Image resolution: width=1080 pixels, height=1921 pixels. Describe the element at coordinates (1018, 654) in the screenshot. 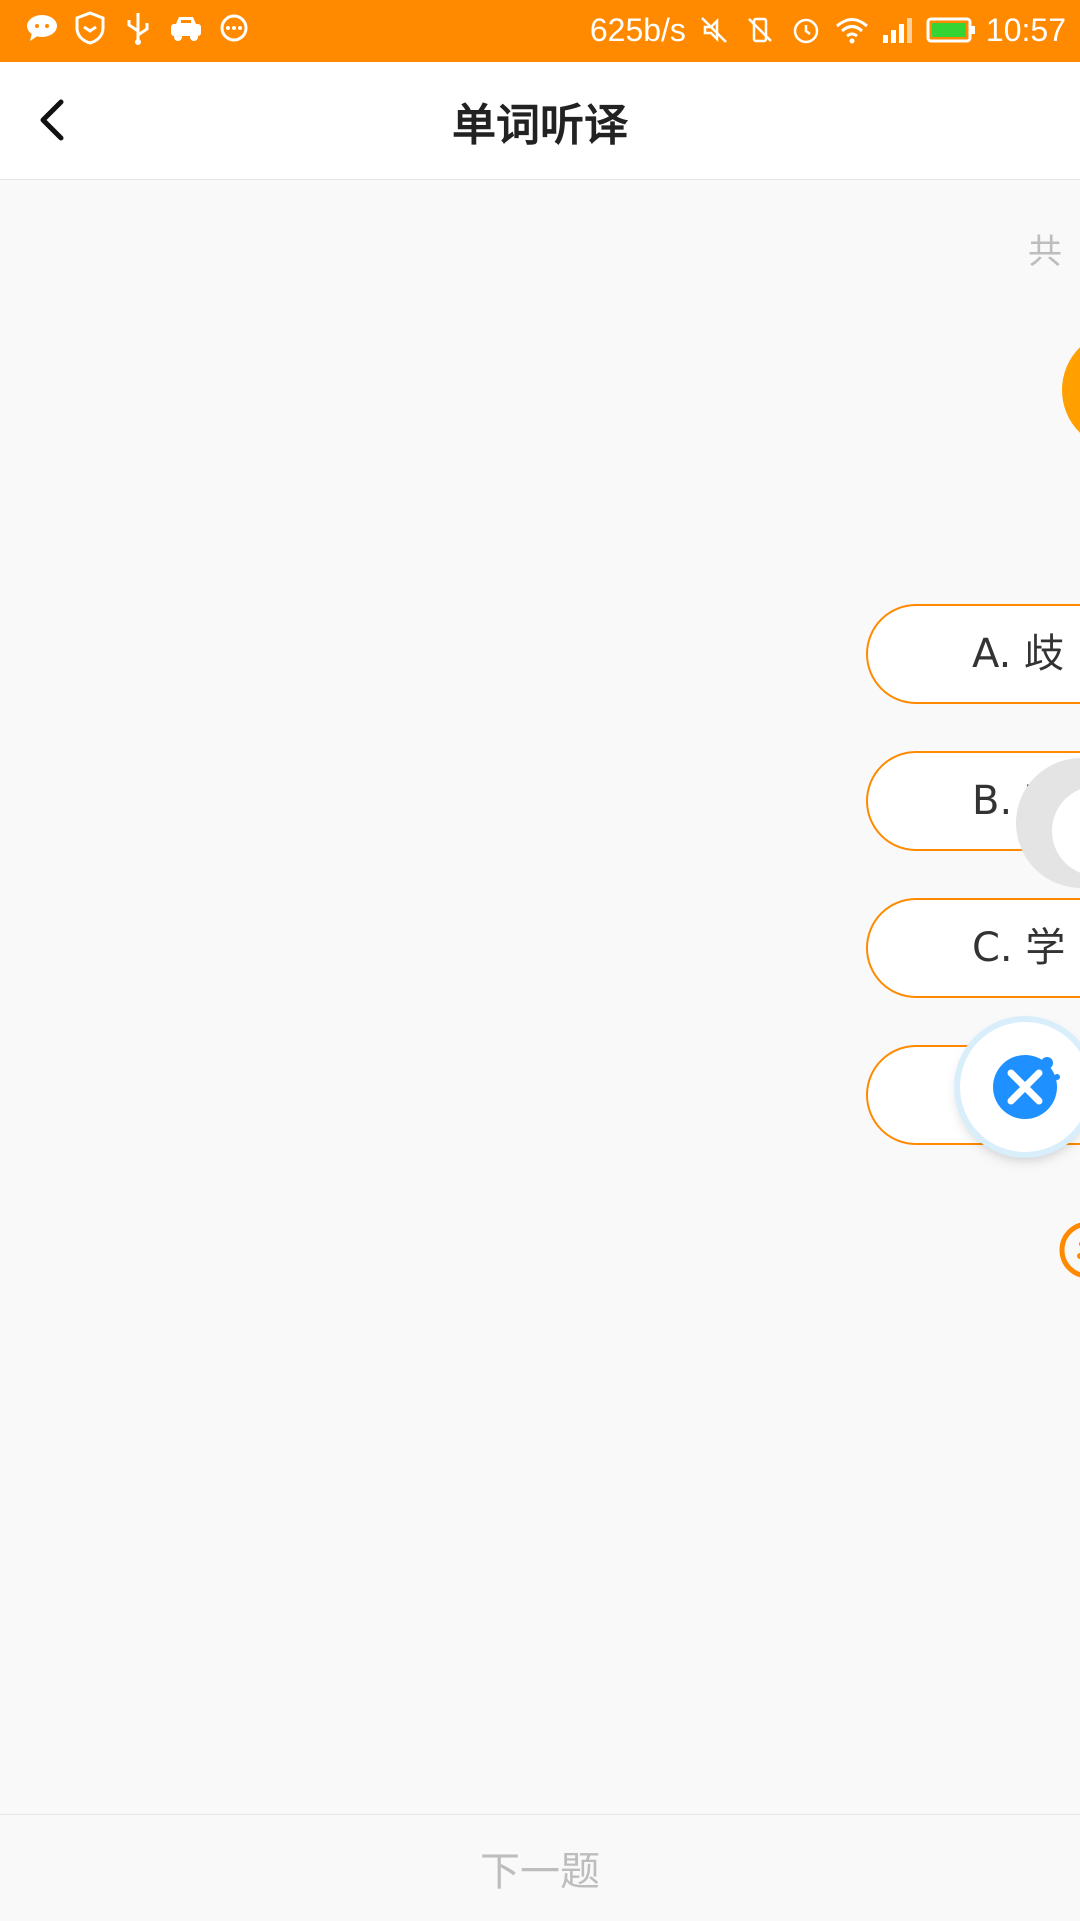

I see `option-a-label: A. 歧` at that location.